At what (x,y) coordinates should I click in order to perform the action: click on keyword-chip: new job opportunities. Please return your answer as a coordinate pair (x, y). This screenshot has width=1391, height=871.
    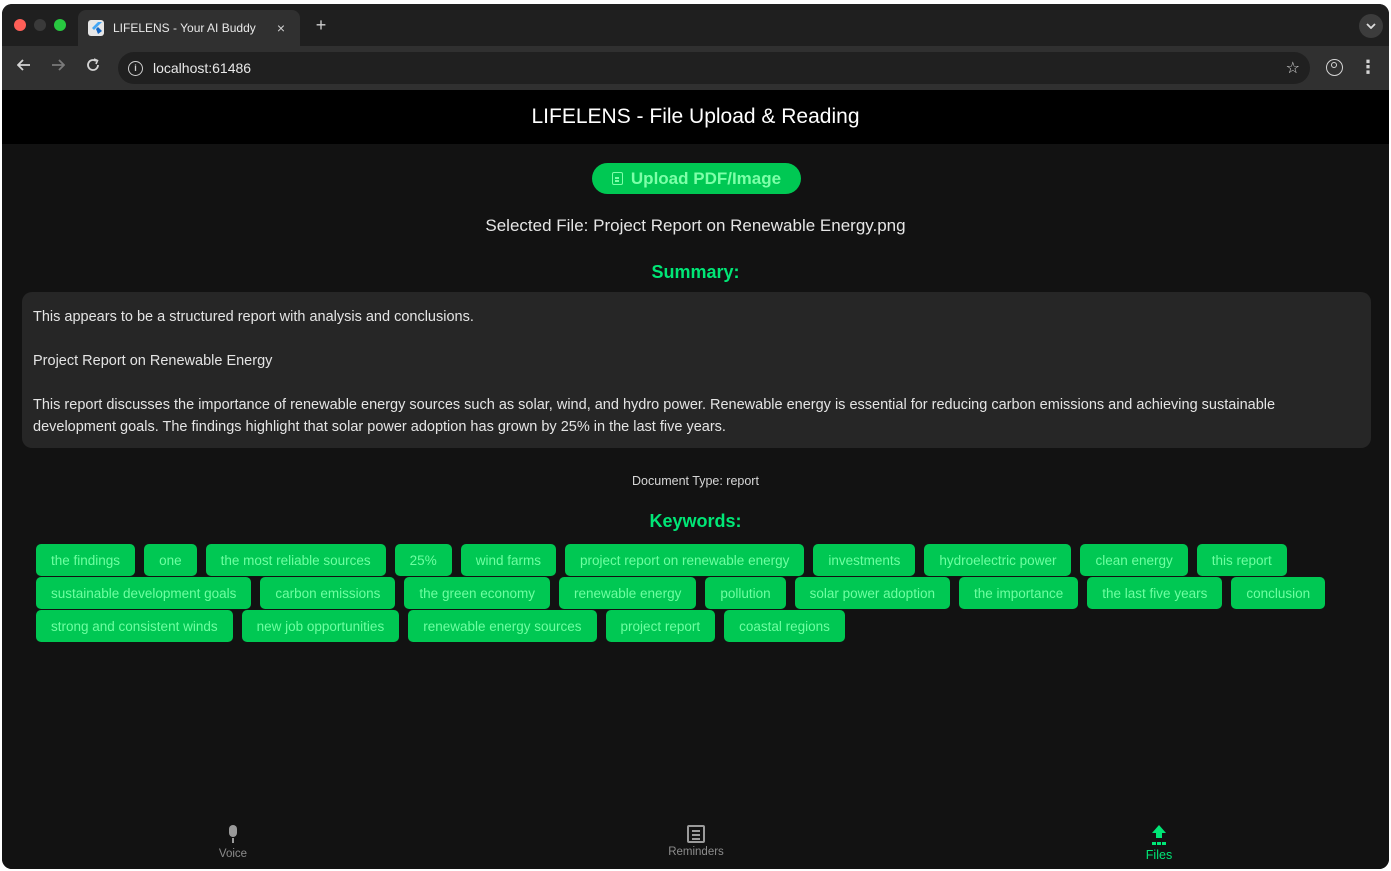
    Looking at the image, I should click on (320, 626).